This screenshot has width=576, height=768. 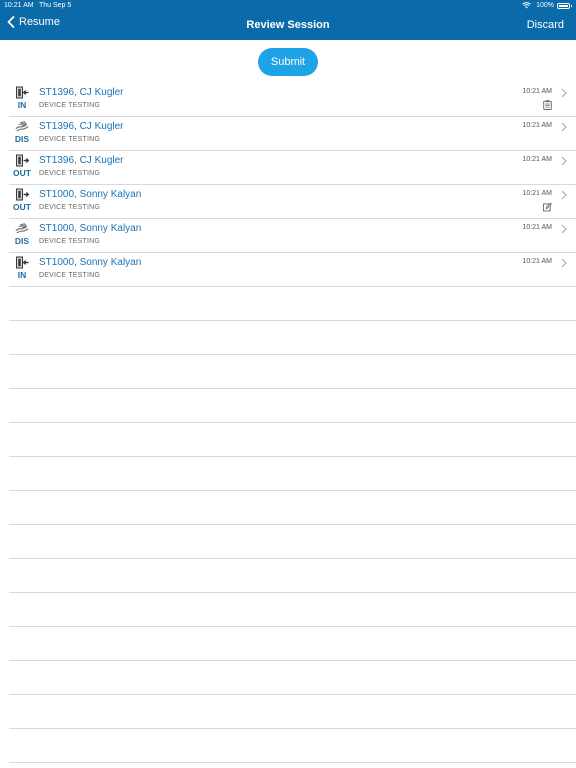 What do you see at coordinates (19, 5) in the screenshot?
I see `status-time: 10:21 AM` at bounding box center [19, 5].